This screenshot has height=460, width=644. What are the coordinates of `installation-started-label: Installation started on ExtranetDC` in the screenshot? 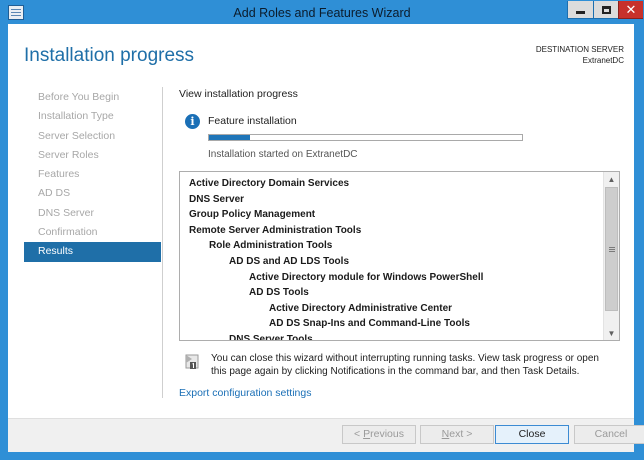 It's located at (283, 154).